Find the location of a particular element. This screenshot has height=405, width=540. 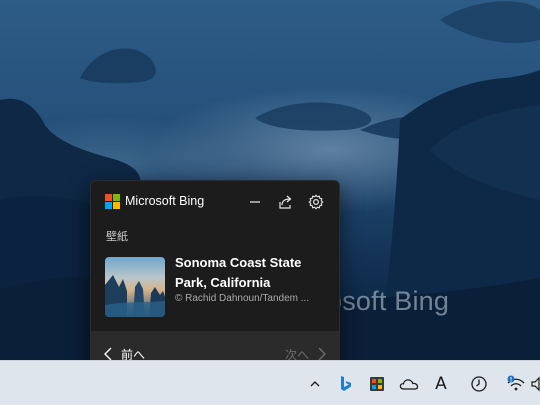

clock-icon is located at coordinates (479, 384).